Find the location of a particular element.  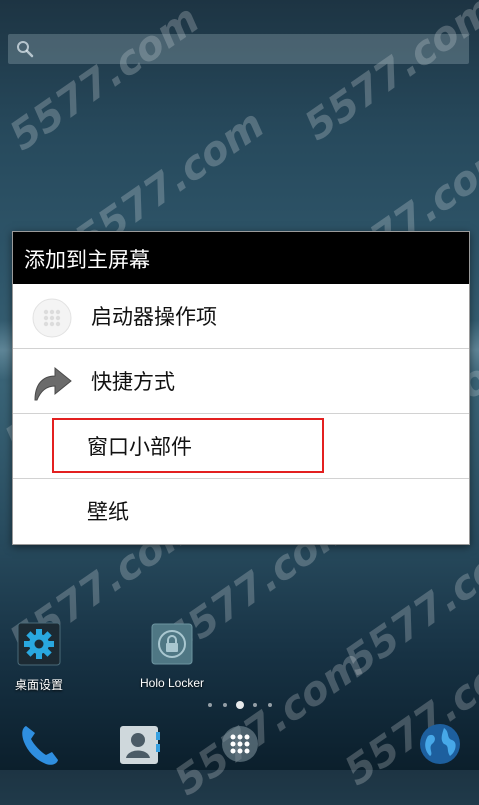

dock-browser is located at coordinates (440, 746).